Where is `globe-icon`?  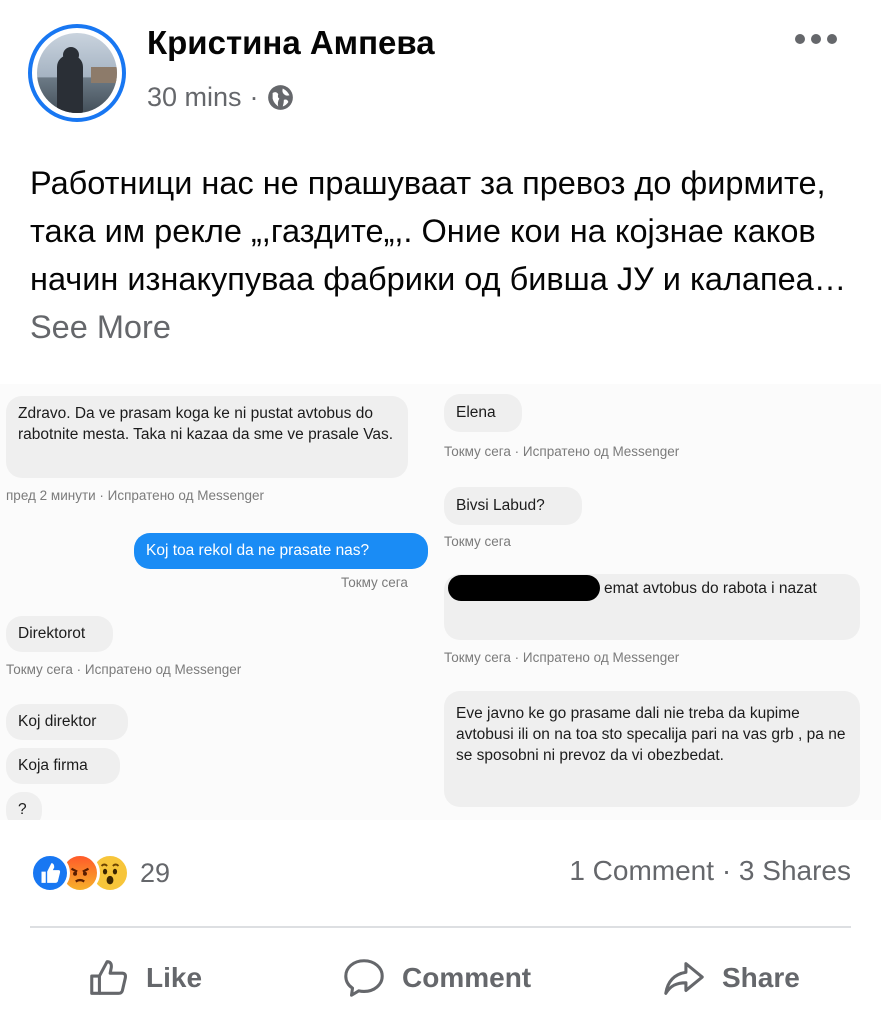 globe-icon is located at coordinates (280, 97).